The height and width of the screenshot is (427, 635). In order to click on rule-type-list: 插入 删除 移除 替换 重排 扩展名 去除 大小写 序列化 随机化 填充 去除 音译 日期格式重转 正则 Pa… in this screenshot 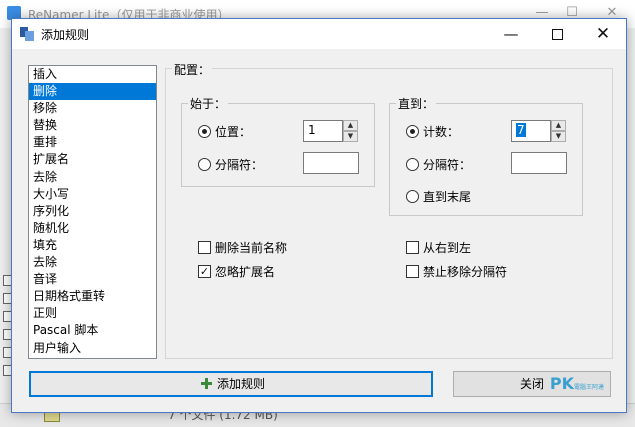, I will do `click(92, 212)`.